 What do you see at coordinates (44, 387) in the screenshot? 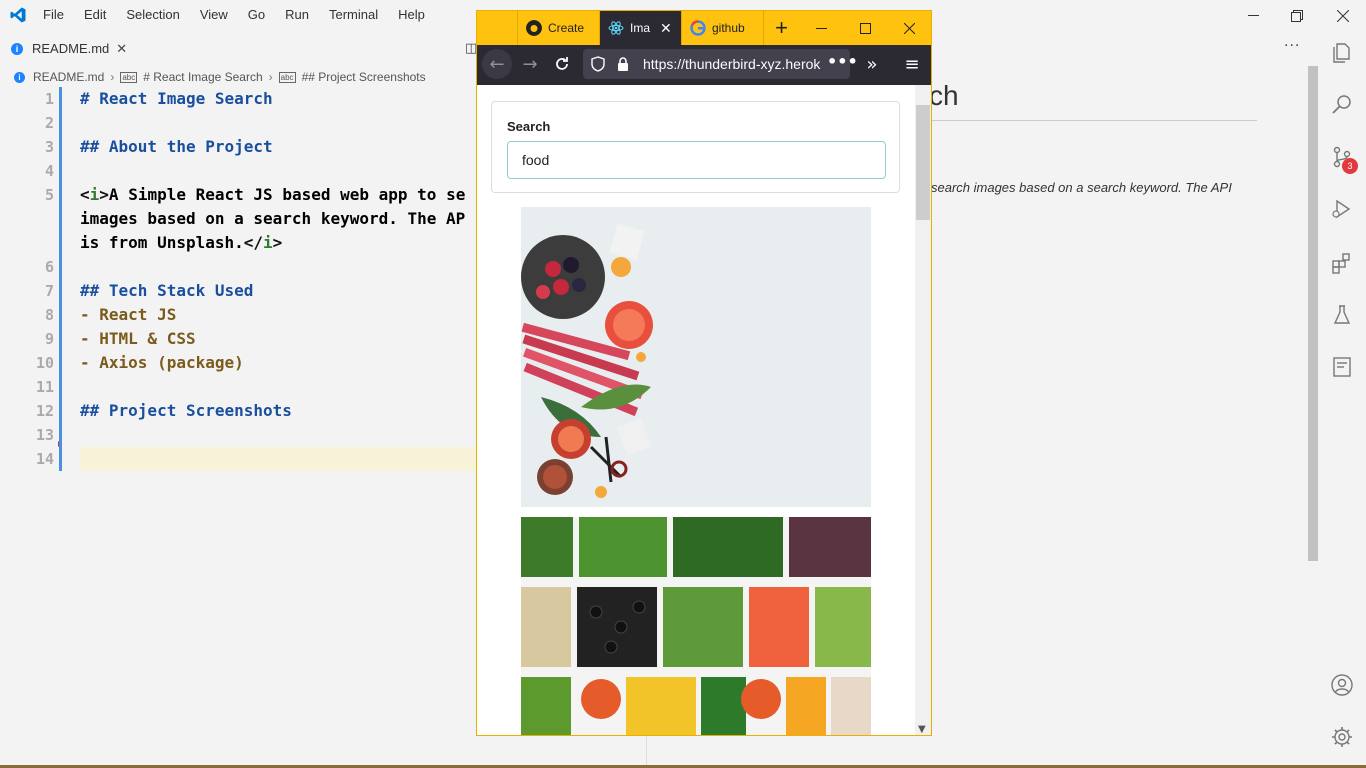
I see `line-number: 11` at bounding box center [44, 387].